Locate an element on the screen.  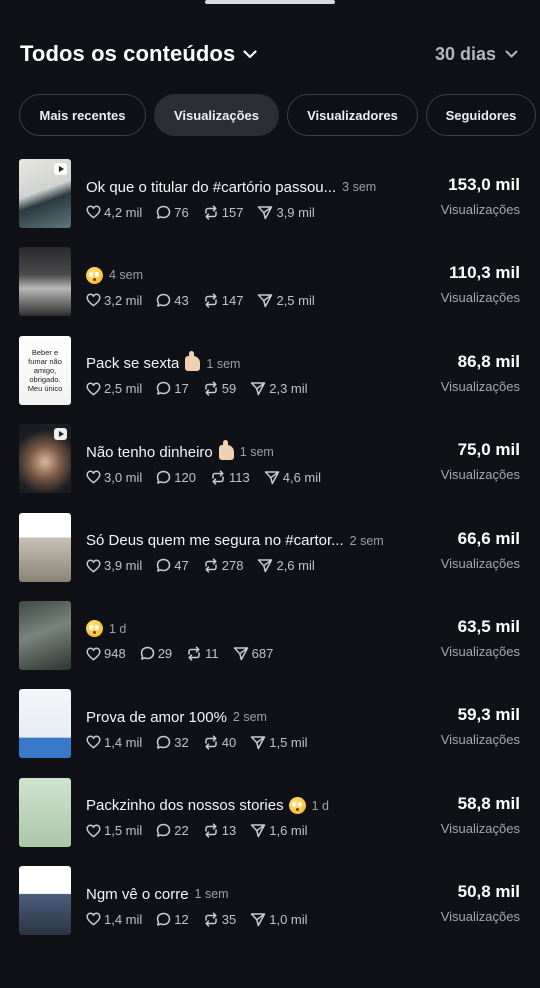
tab-views: Visualizações is located at coordinates (216, 115).